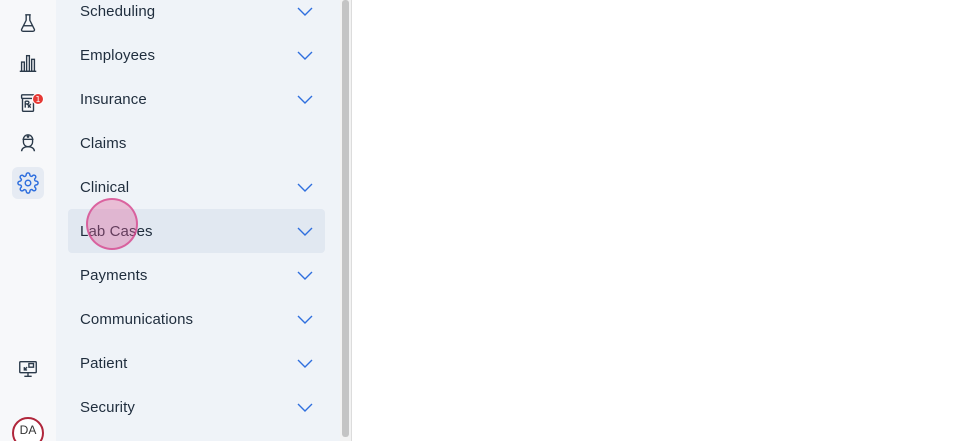 Image resolution: width=960 pixels, height=441 pixels. What do you see at coordinates (28, 369) in the screenshot?
I see `remote-desktop-icon` at bounding box center [28, 369].